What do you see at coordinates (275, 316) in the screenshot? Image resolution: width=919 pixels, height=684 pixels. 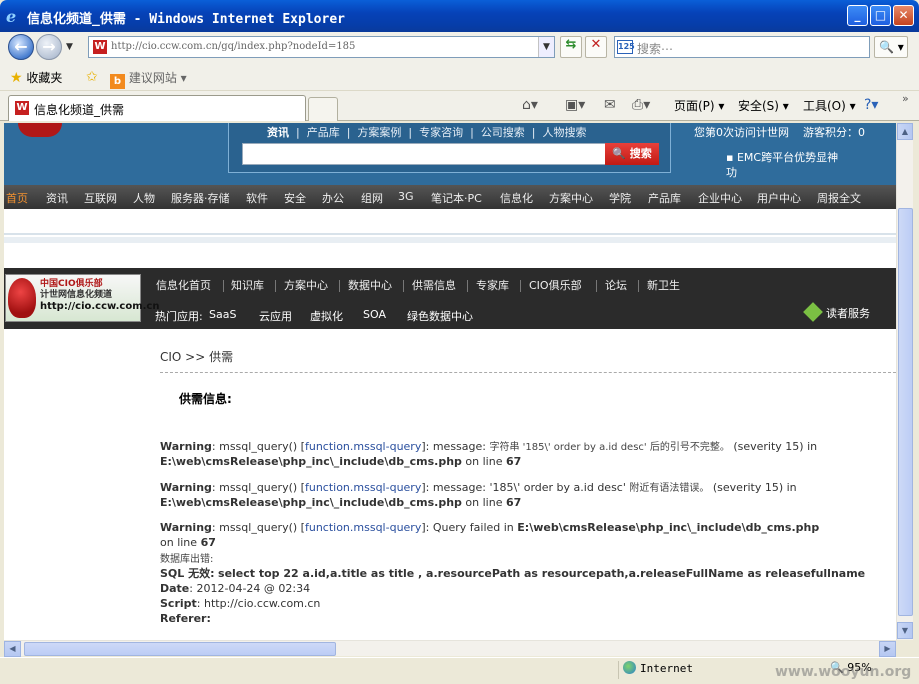 I see `hot-app-item: 云应用` at bounding box center [275, 316].